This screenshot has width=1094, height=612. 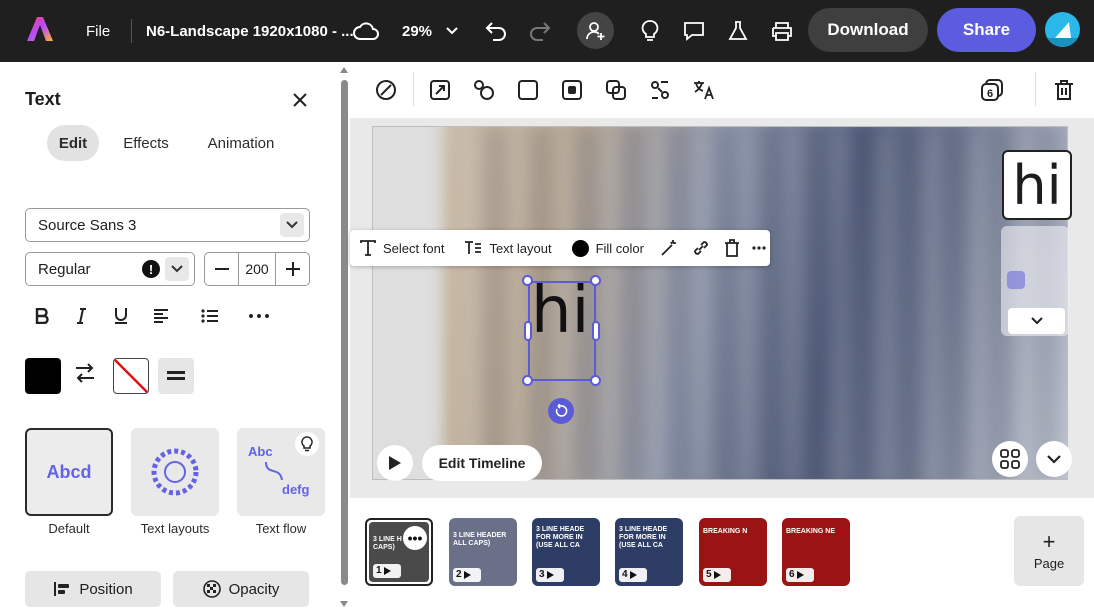 I want to click on file-menu: File, so click(x=98, y=31).